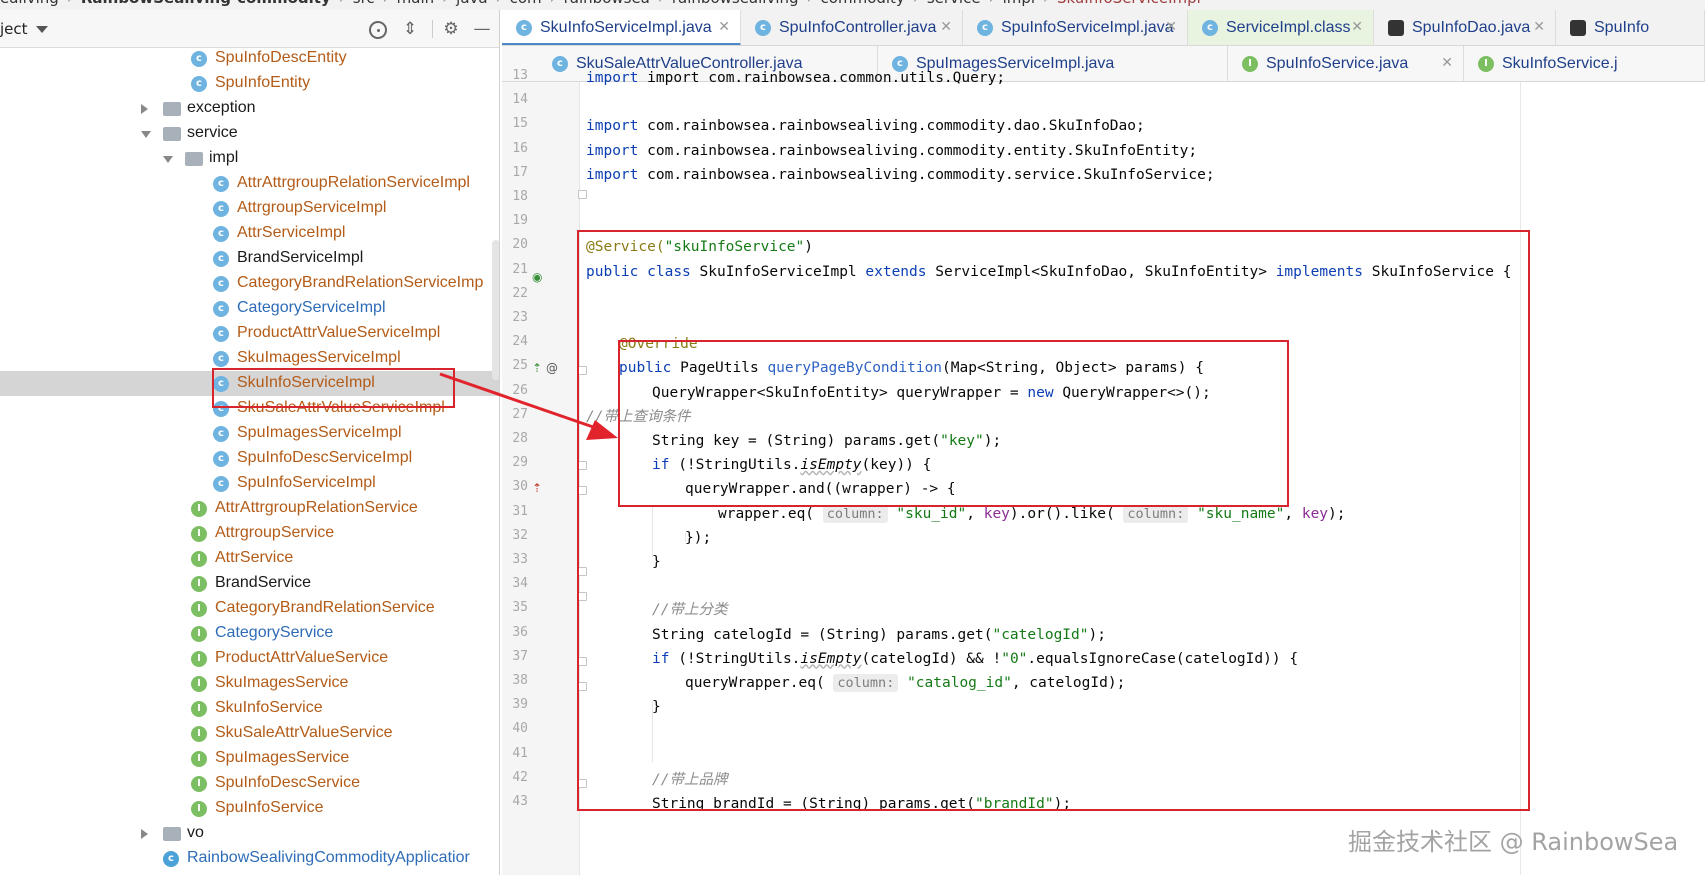  What do you see at coordinates (482, 29) in the screenshot?
I see `minimize-icon: —` at bounding box center [482, 29].